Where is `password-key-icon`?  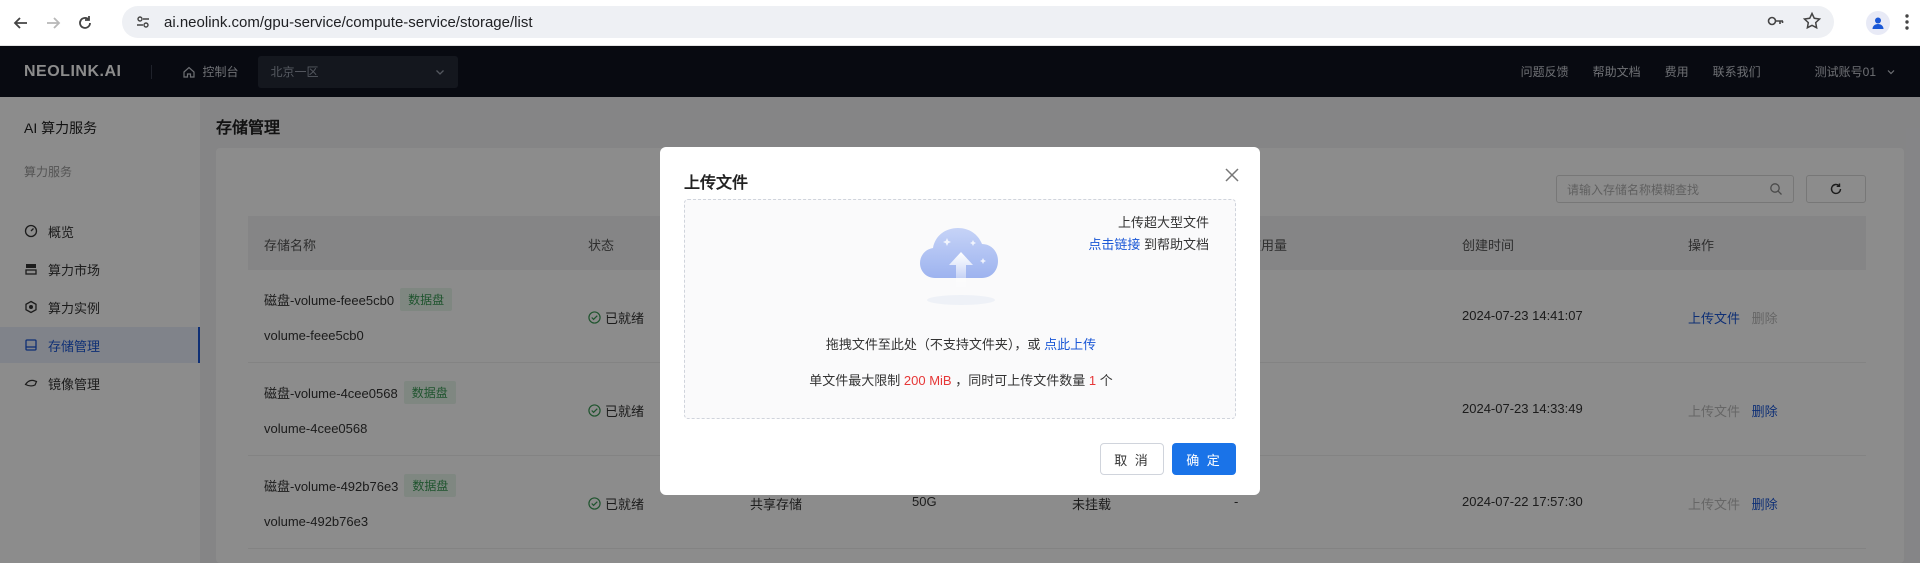
password-key-icon is located at coordinates (1776, 22).